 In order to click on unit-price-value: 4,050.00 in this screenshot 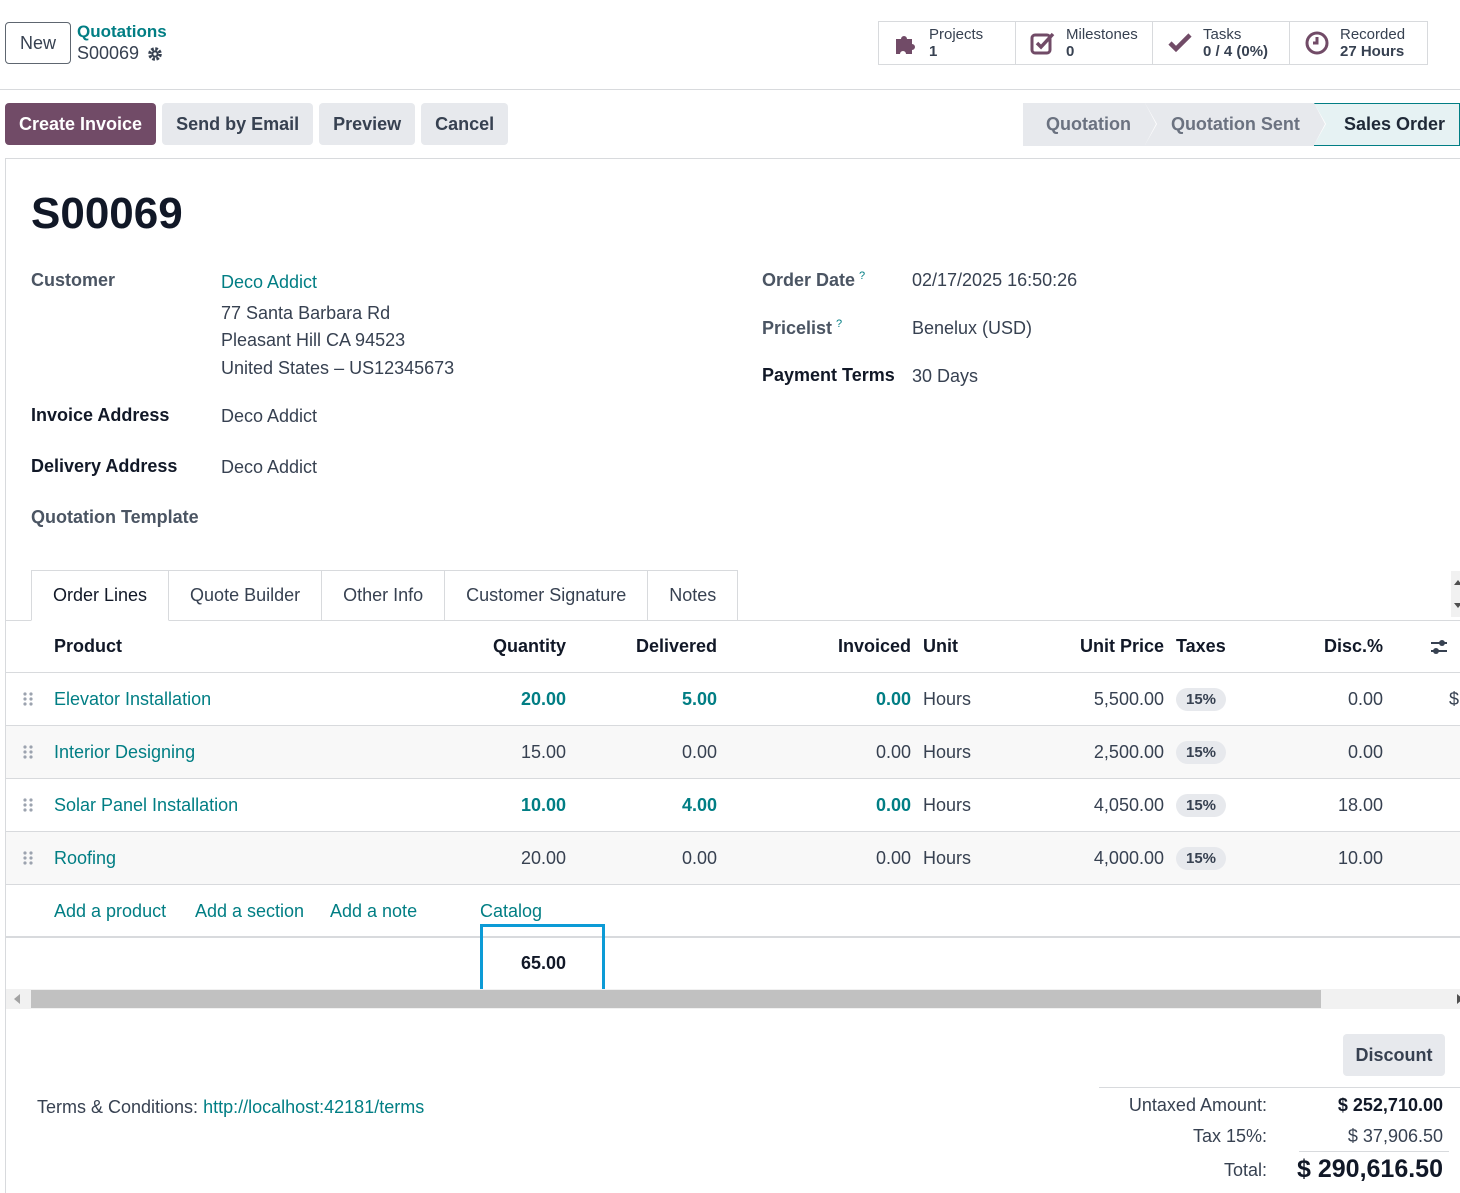, I will do `click(1094, 805)`.